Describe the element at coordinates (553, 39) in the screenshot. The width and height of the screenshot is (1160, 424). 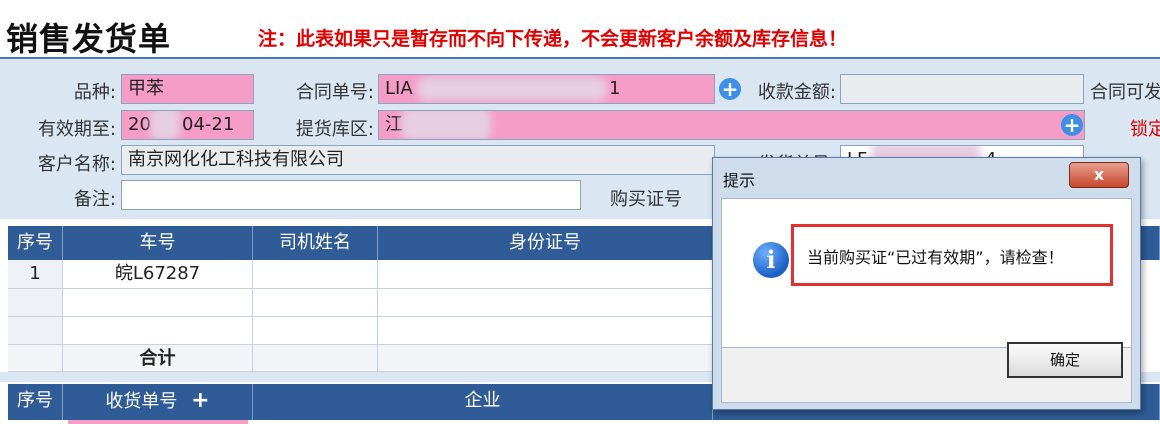
I see `warning-notice: 注：此表如果只是暂存而不向下传递，不会更新客户余额及库存信息！` at that location.